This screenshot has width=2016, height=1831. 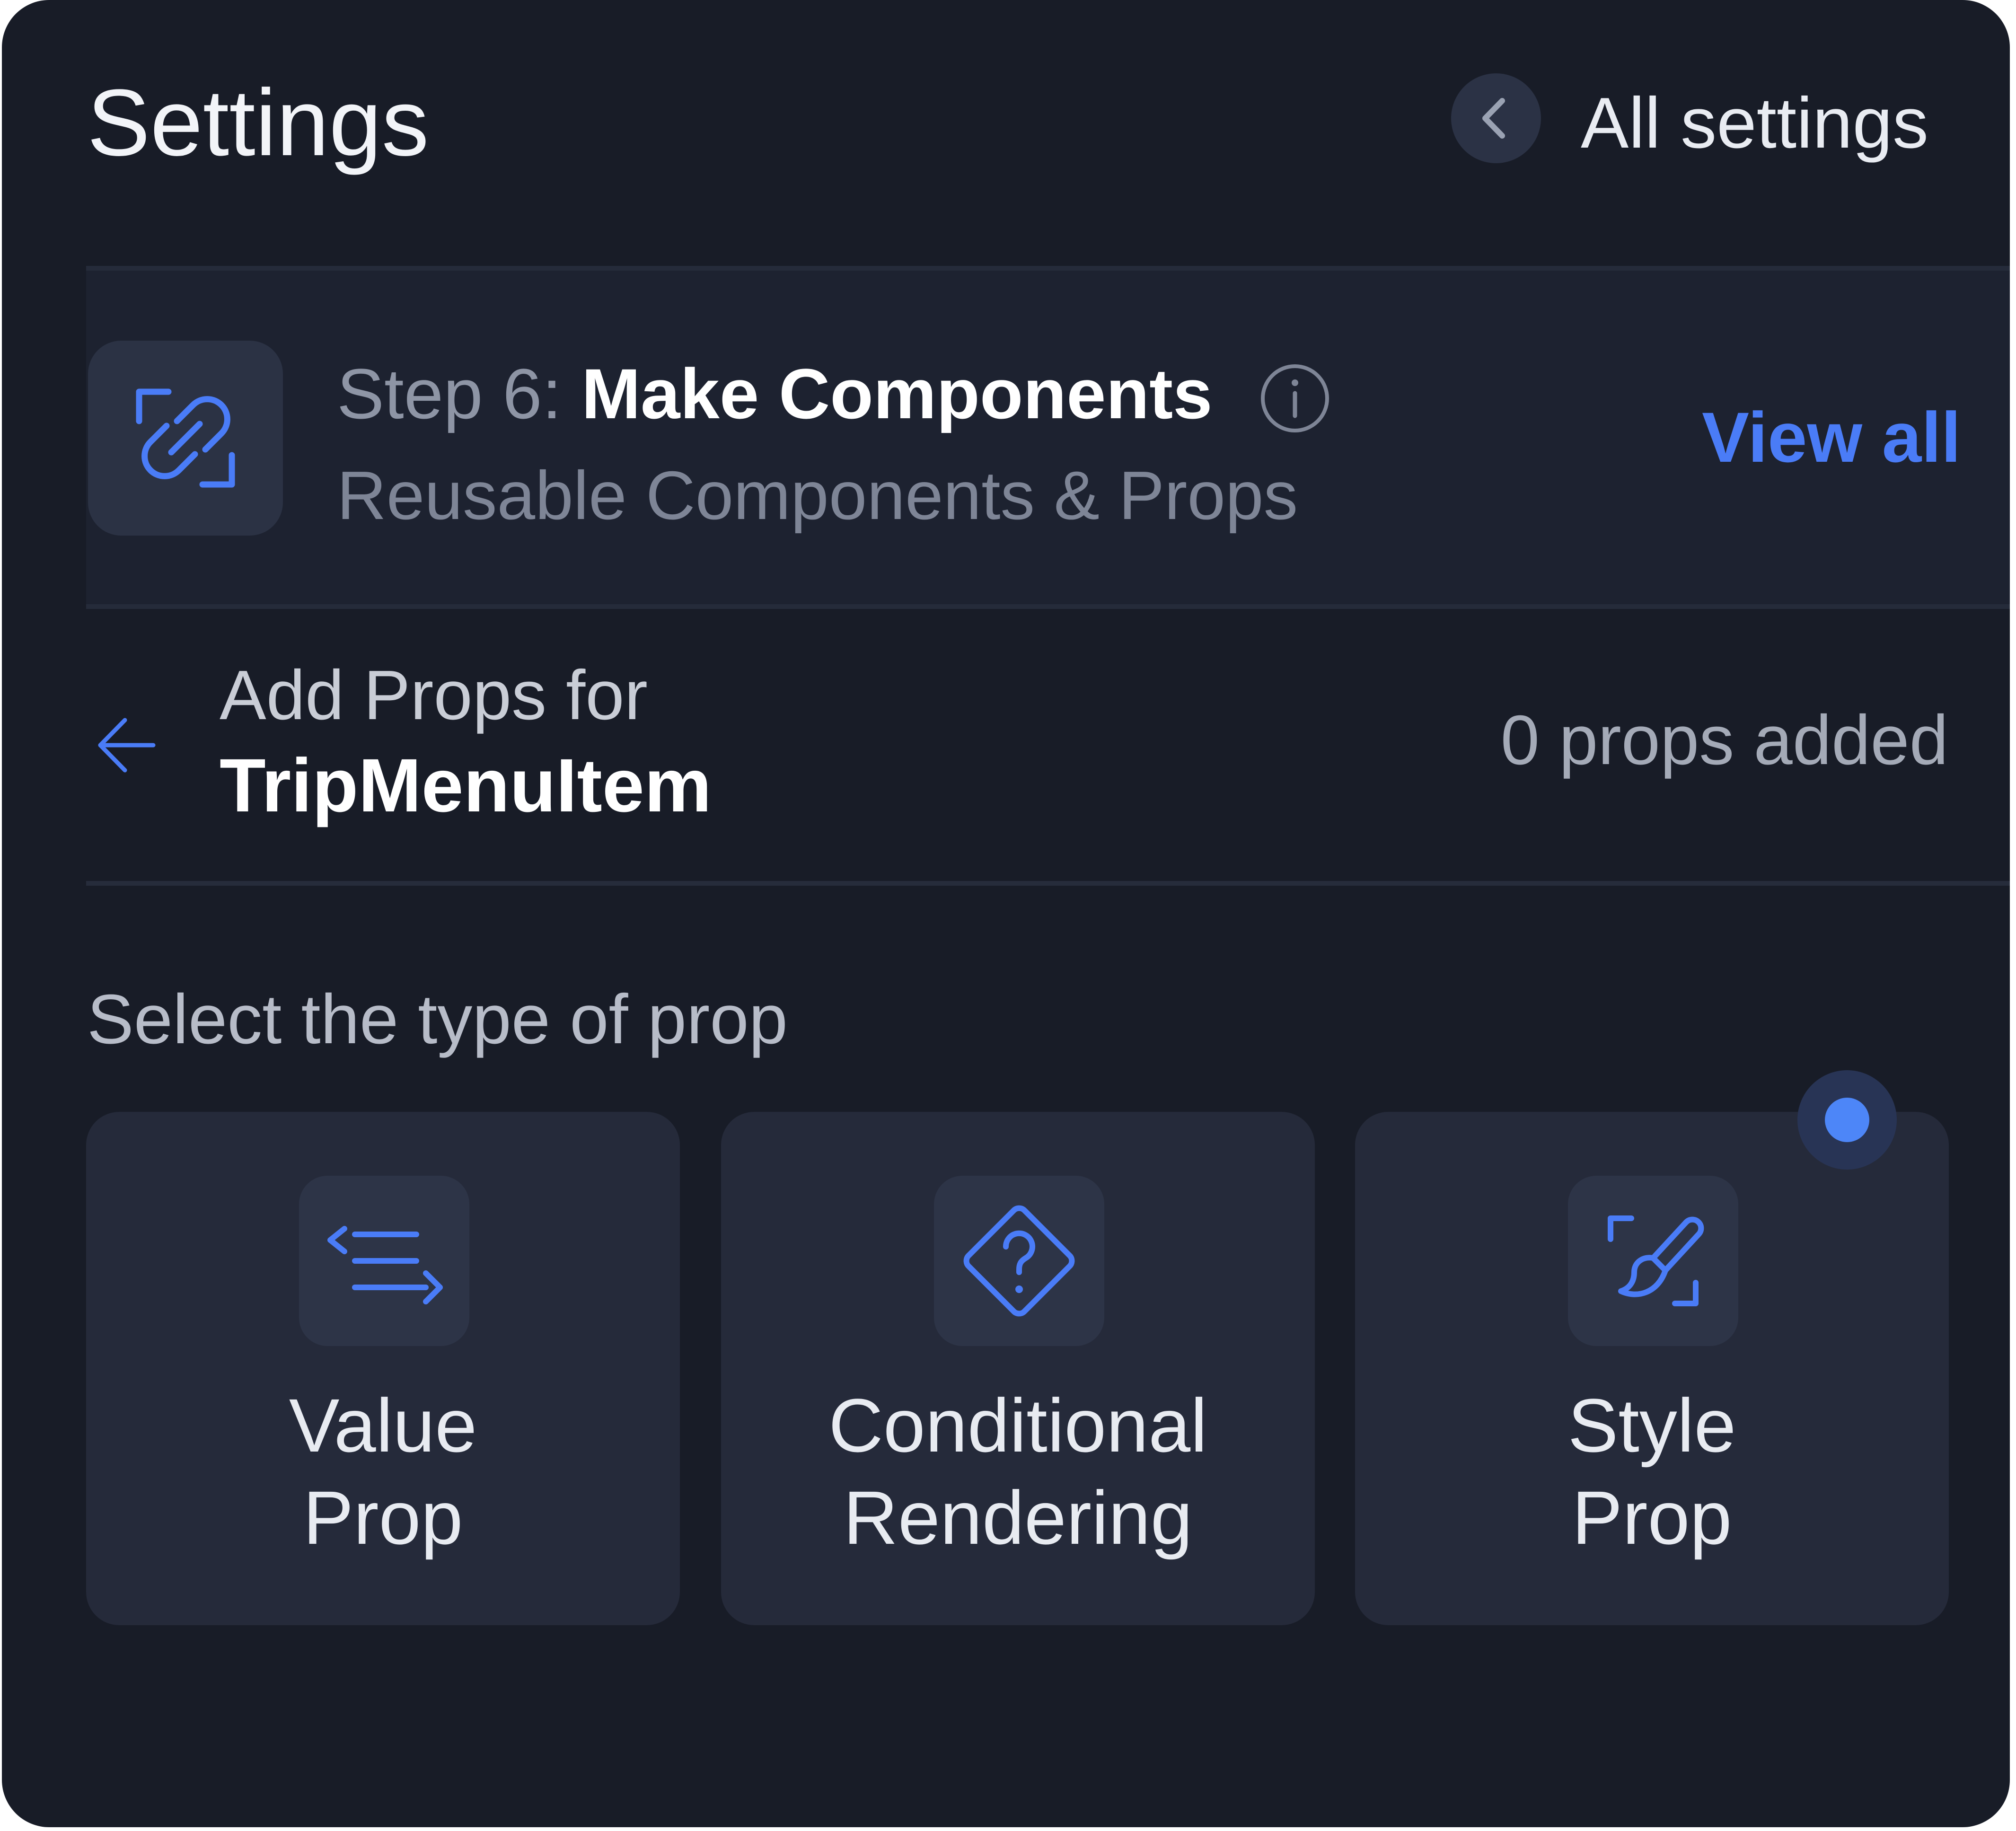 I want to click on conditional-rendering-label: Conditional Rendering, so click(x=1018, y=1471).